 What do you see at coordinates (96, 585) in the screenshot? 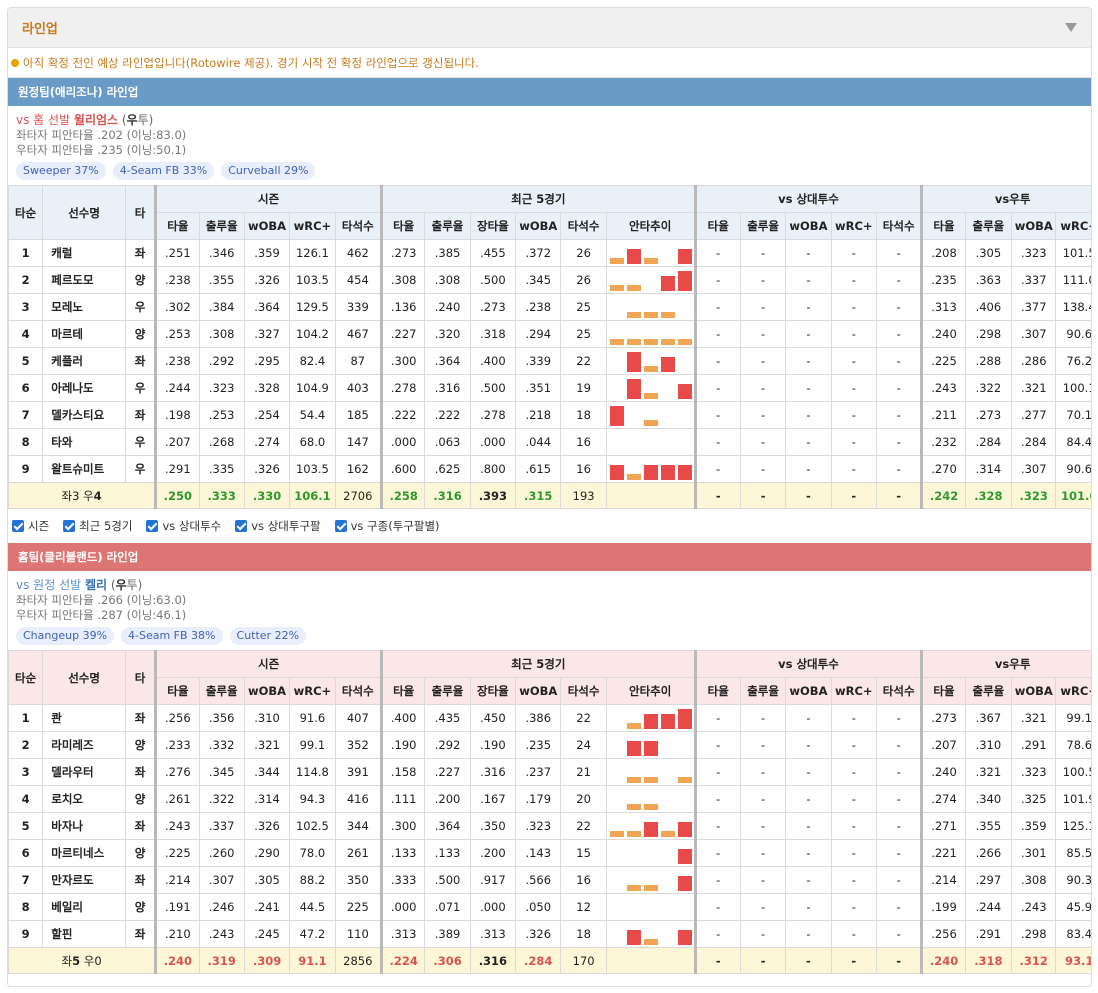
I see `pitcher-name: 켈리` at bounding box center [96, 585].